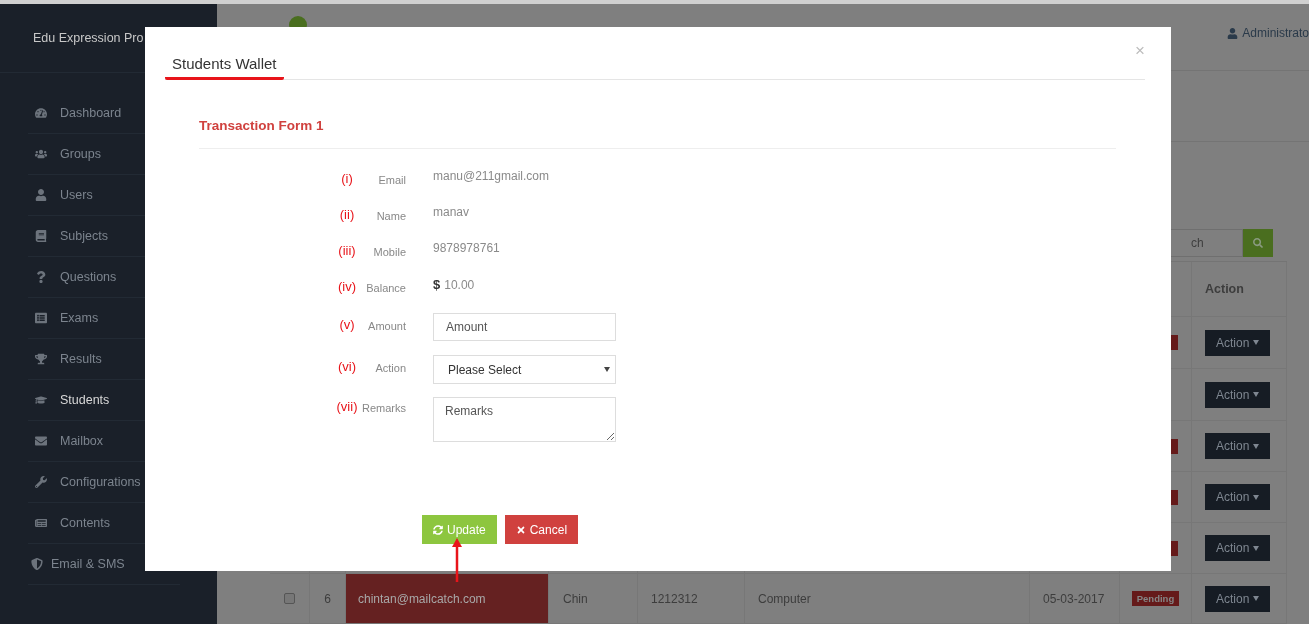  I want to click on status-badge: Pending, so click(1155, 598).